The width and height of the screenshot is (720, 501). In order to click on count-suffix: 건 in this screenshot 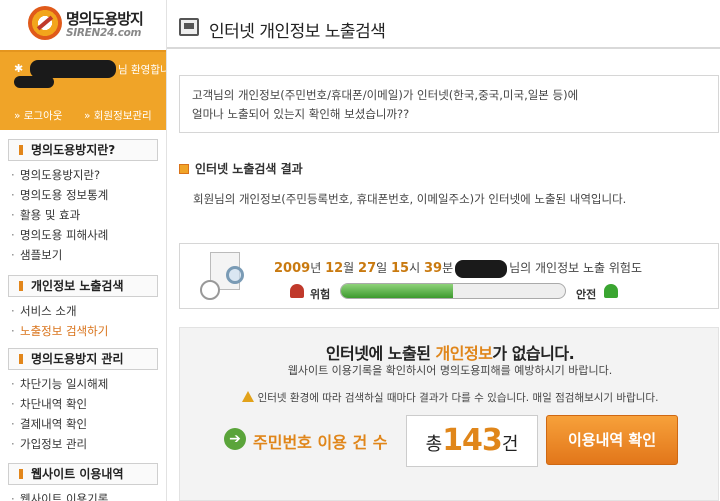, I will do `click(510, 444)`.